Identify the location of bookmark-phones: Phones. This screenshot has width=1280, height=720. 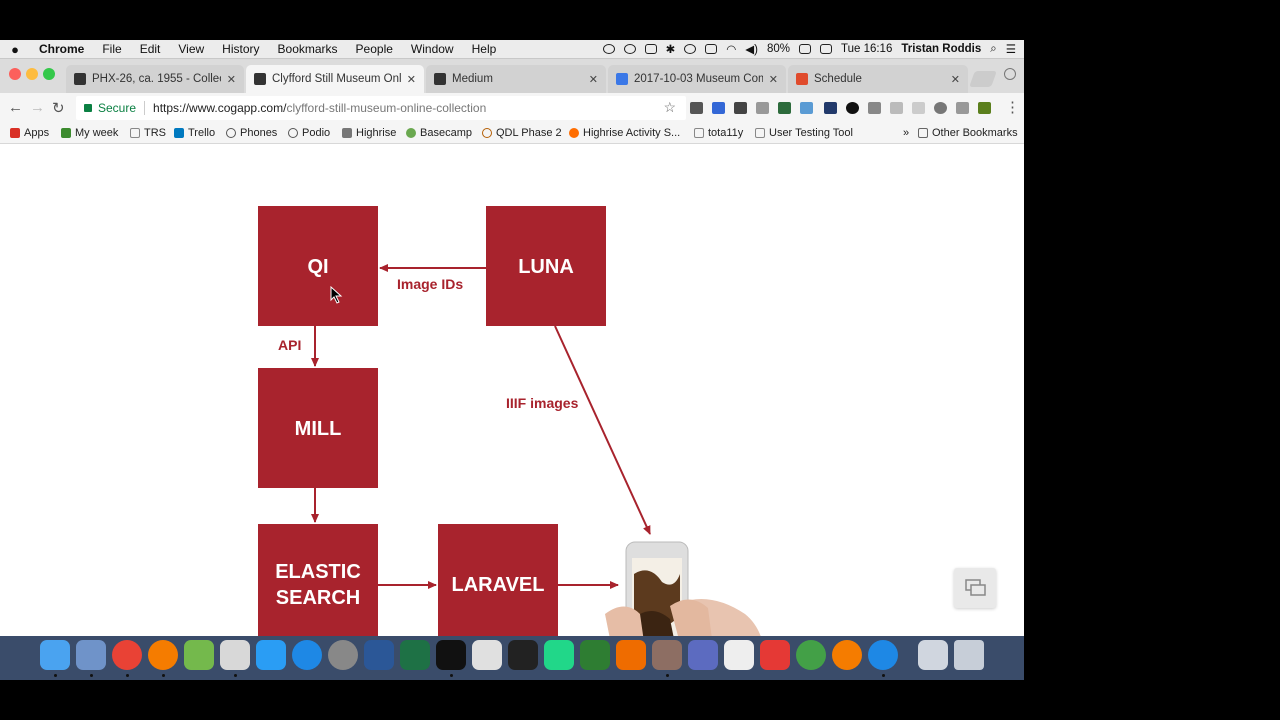
(251, 133).